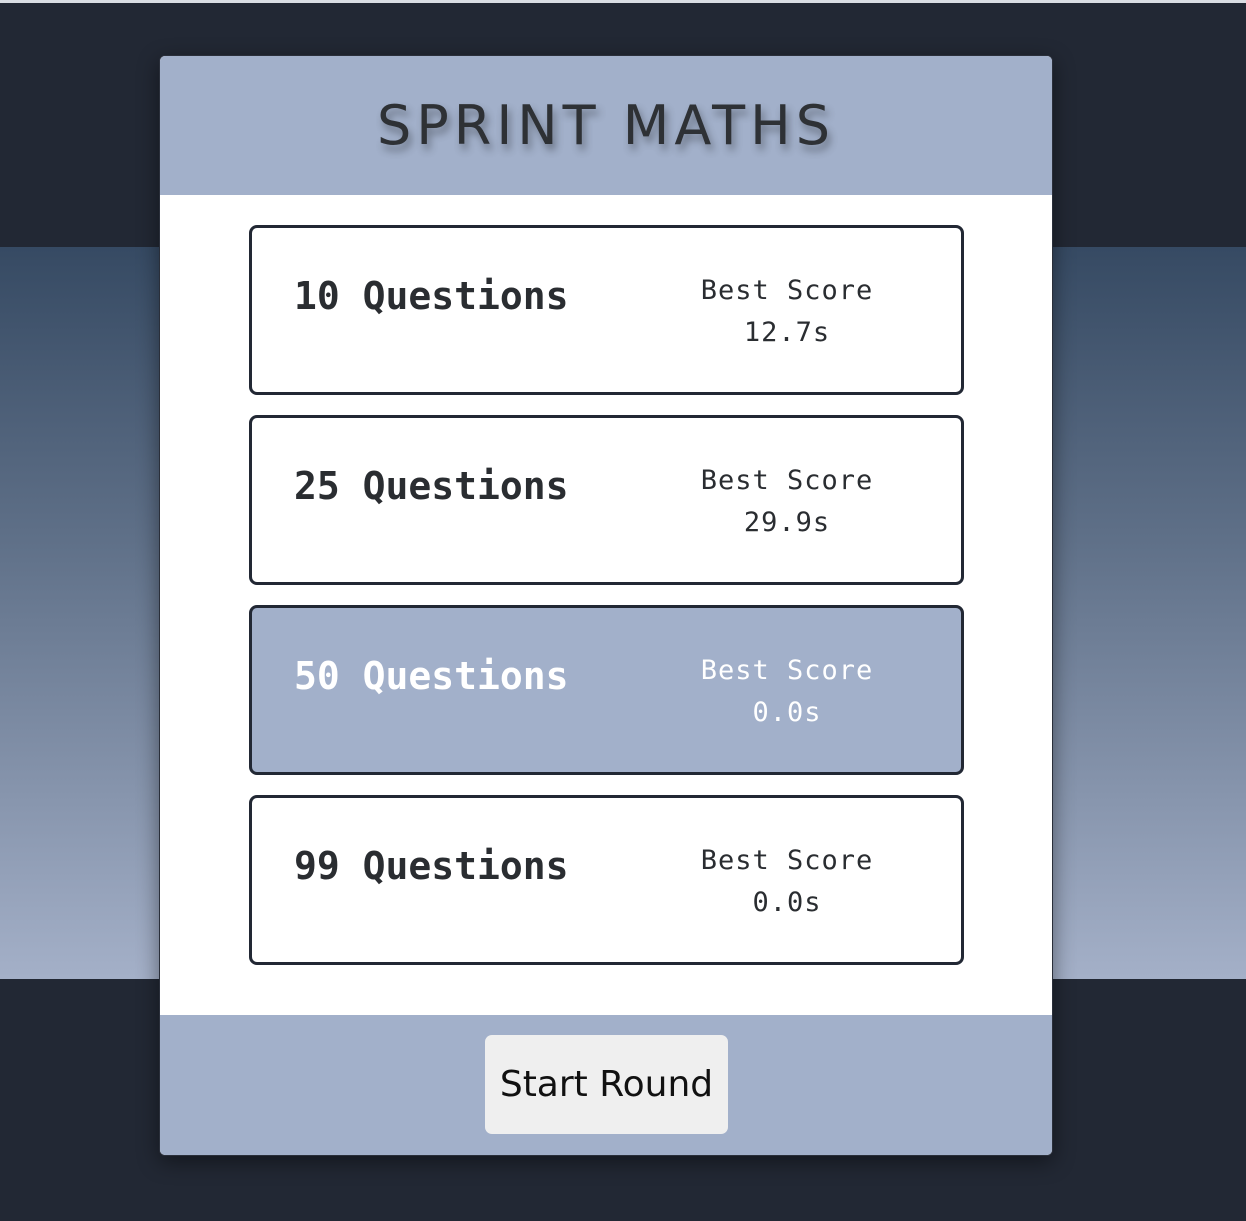  I want to click on card-header: SPRINT MATHS, so click(606, 125).